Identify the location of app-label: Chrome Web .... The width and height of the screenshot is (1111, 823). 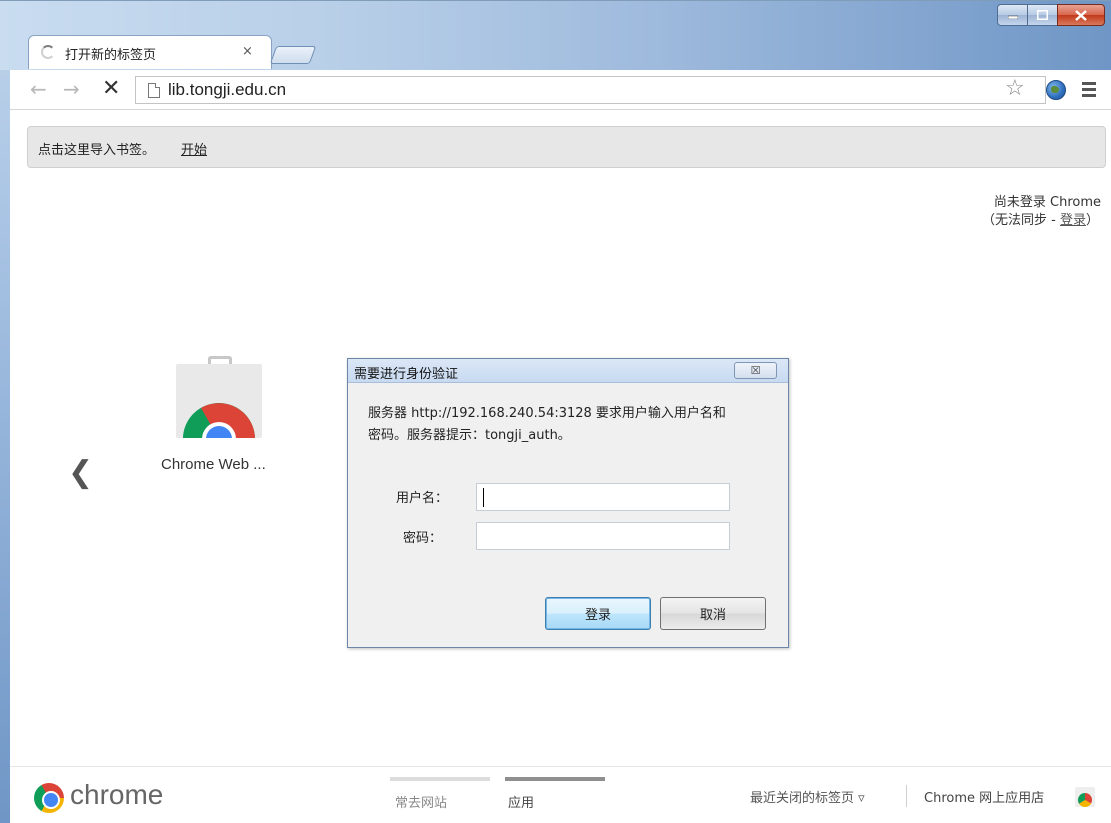
(213, 464).